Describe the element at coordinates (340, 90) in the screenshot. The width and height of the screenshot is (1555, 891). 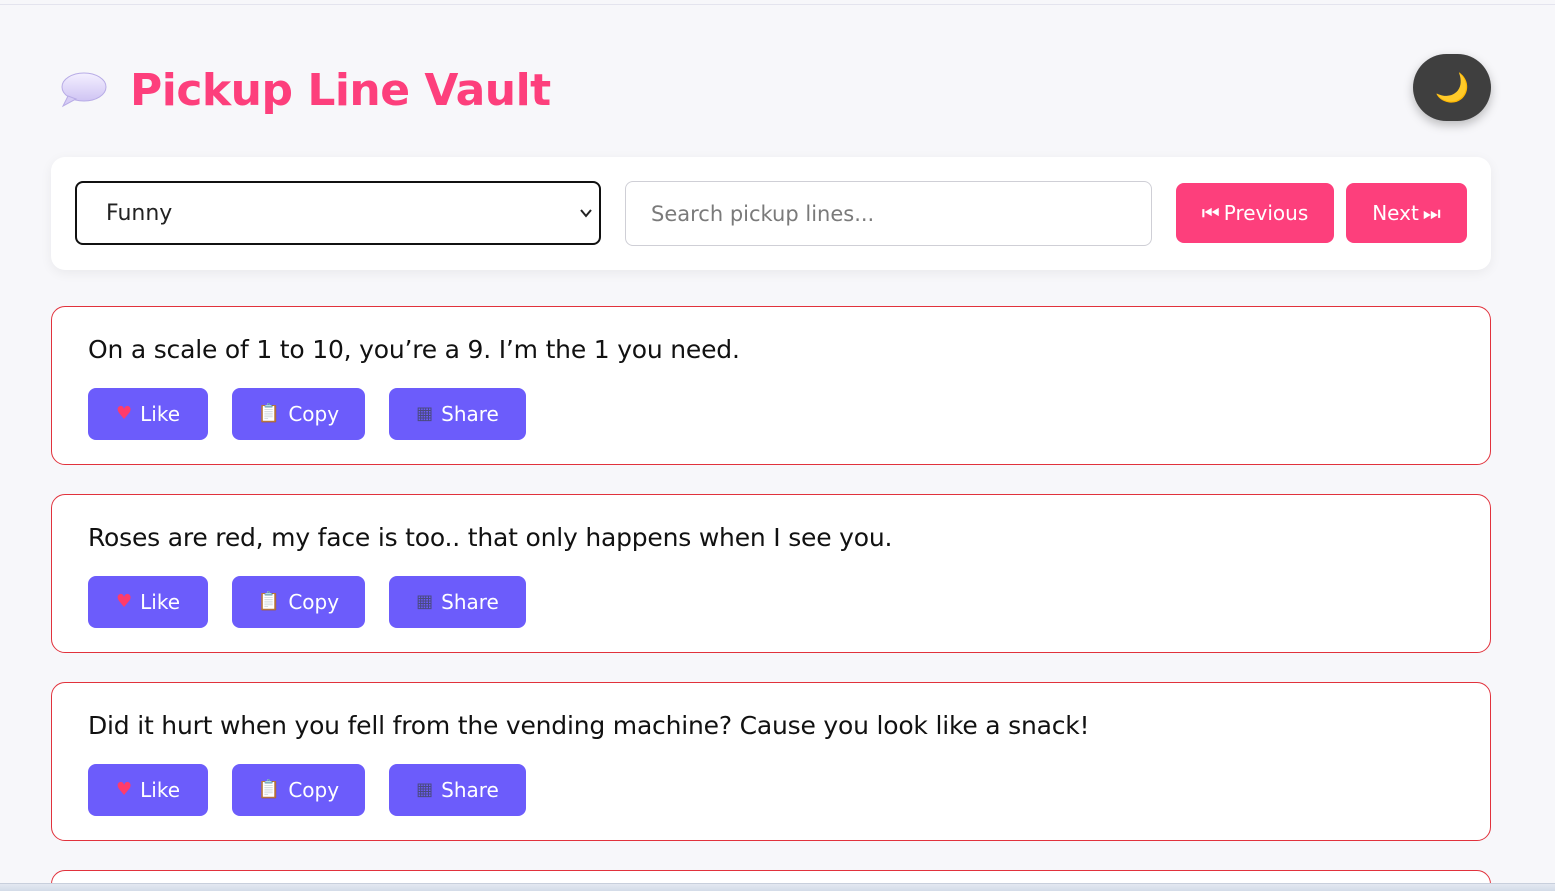
I see `app-title: Pickup Line Vault` at that location.